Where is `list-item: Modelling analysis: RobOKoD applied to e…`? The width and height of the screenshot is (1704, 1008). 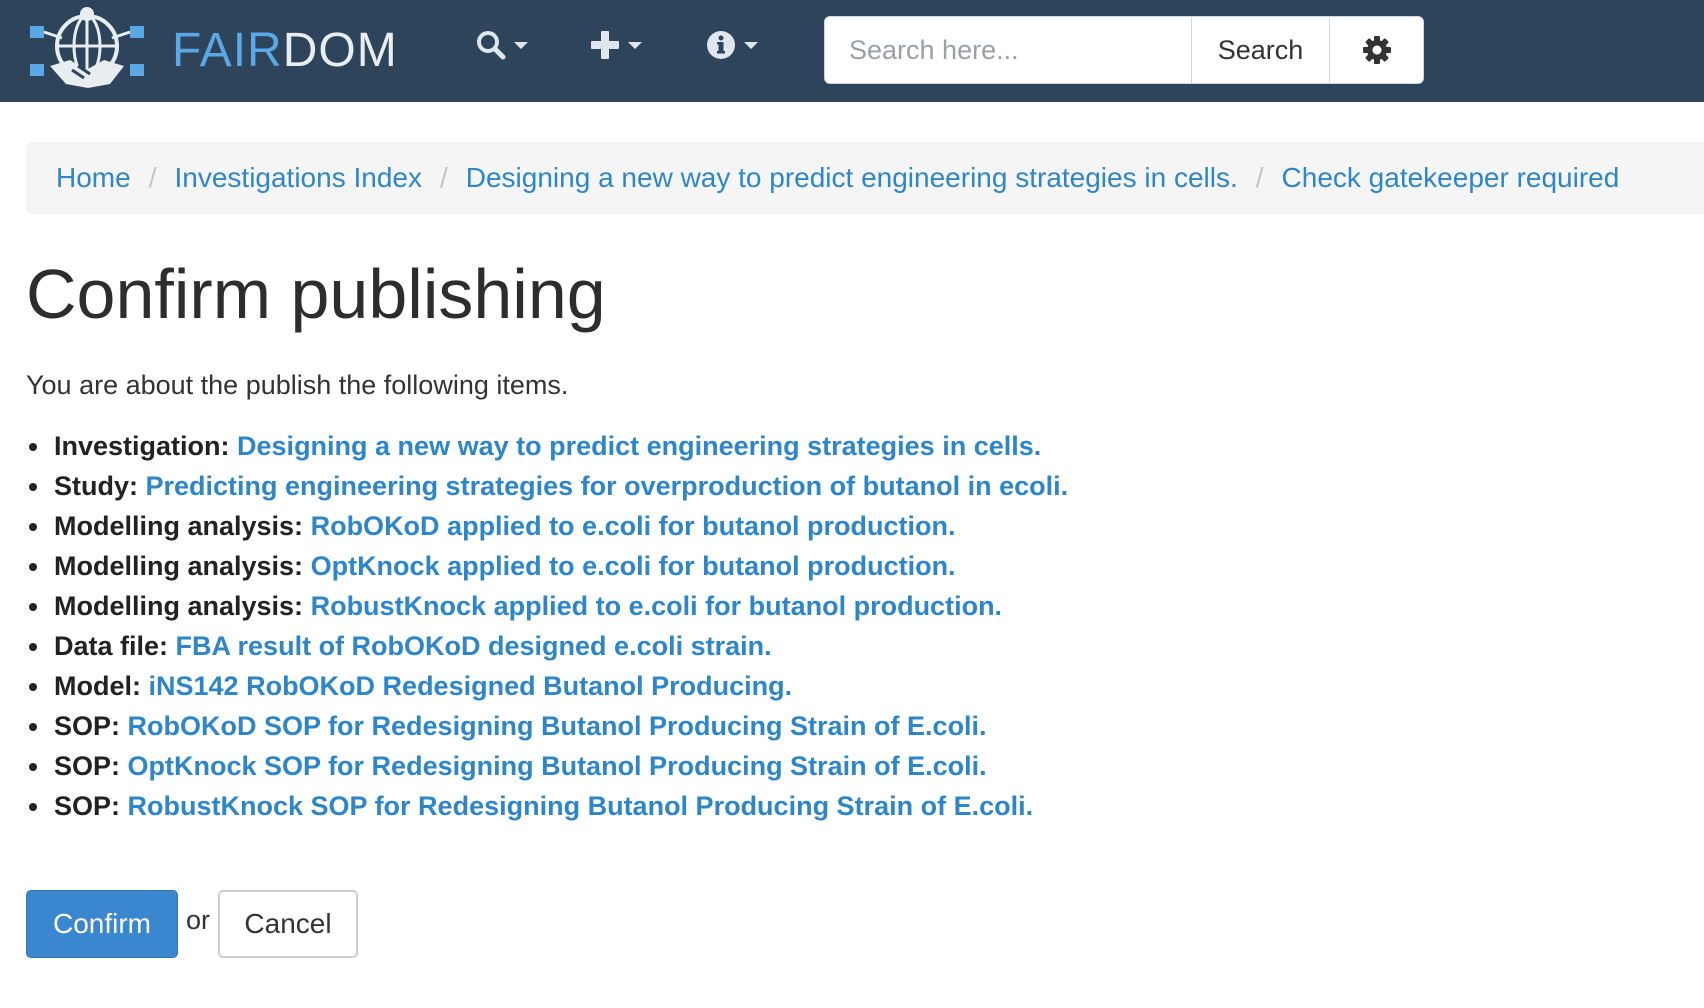 list-item: Modelling analysis: RobOKoD applied to e… is located at coordinates (548, 526).